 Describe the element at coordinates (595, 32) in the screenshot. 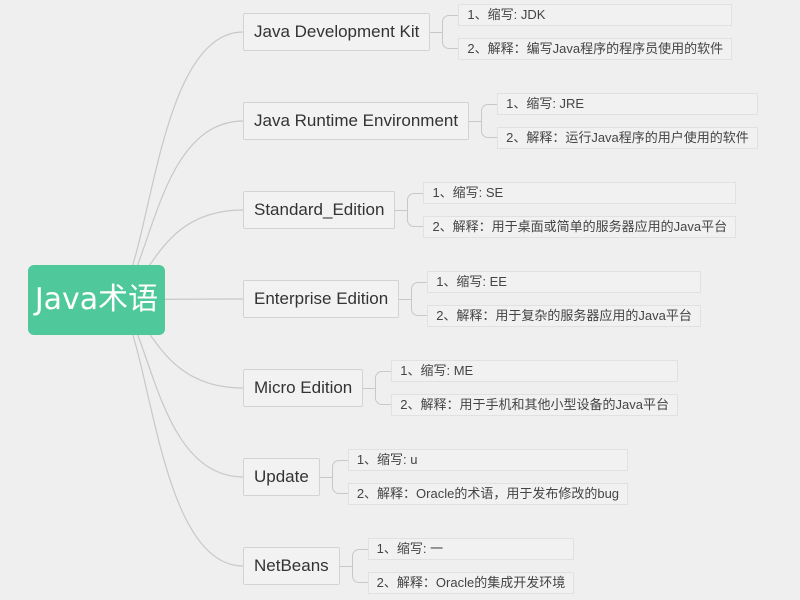

I see `subtopic-list: 1、缩写: JDK 2、解释：编写Java程序的程序员使用的软件` at that location.